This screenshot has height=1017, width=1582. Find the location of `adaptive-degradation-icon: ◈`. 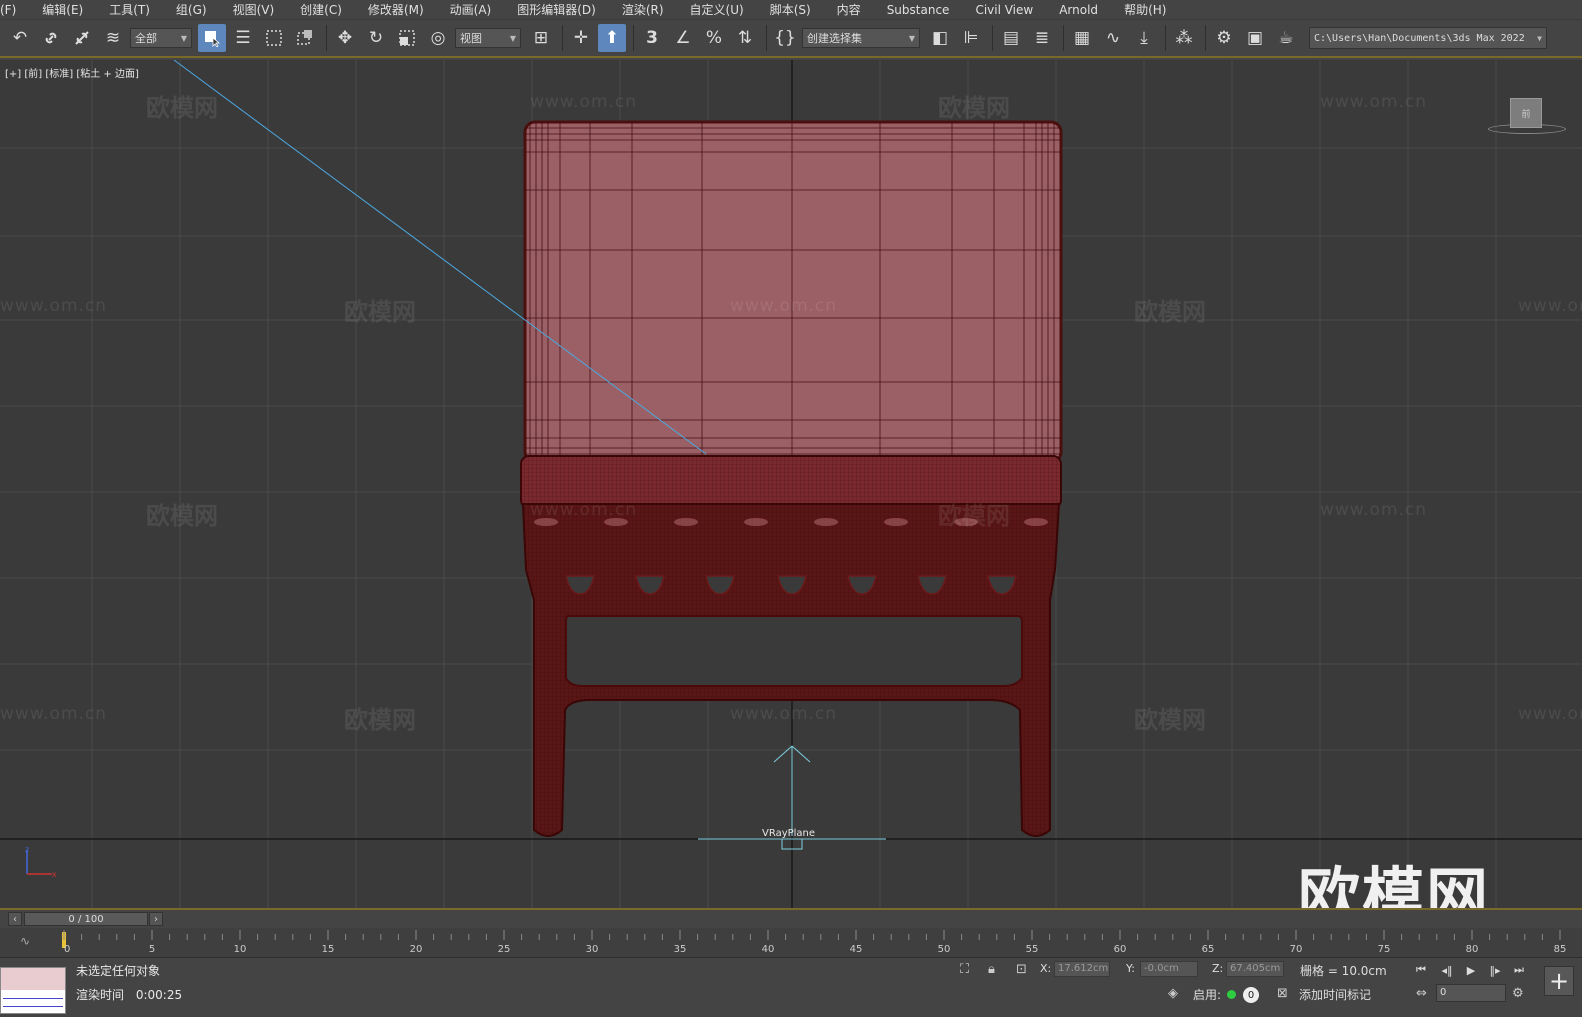

adaptive-degradation-icon: ◈ is located at coordinates (1173, 993).